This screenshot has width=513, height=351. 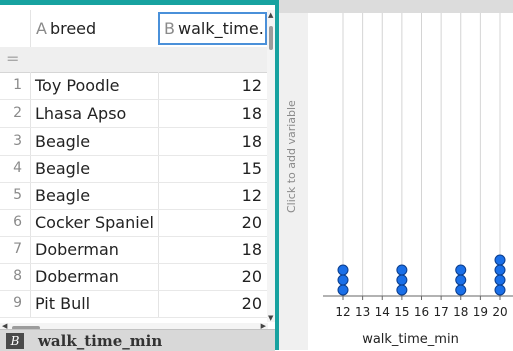 I want to click on row-number: 6, so click(x=17, y=222).